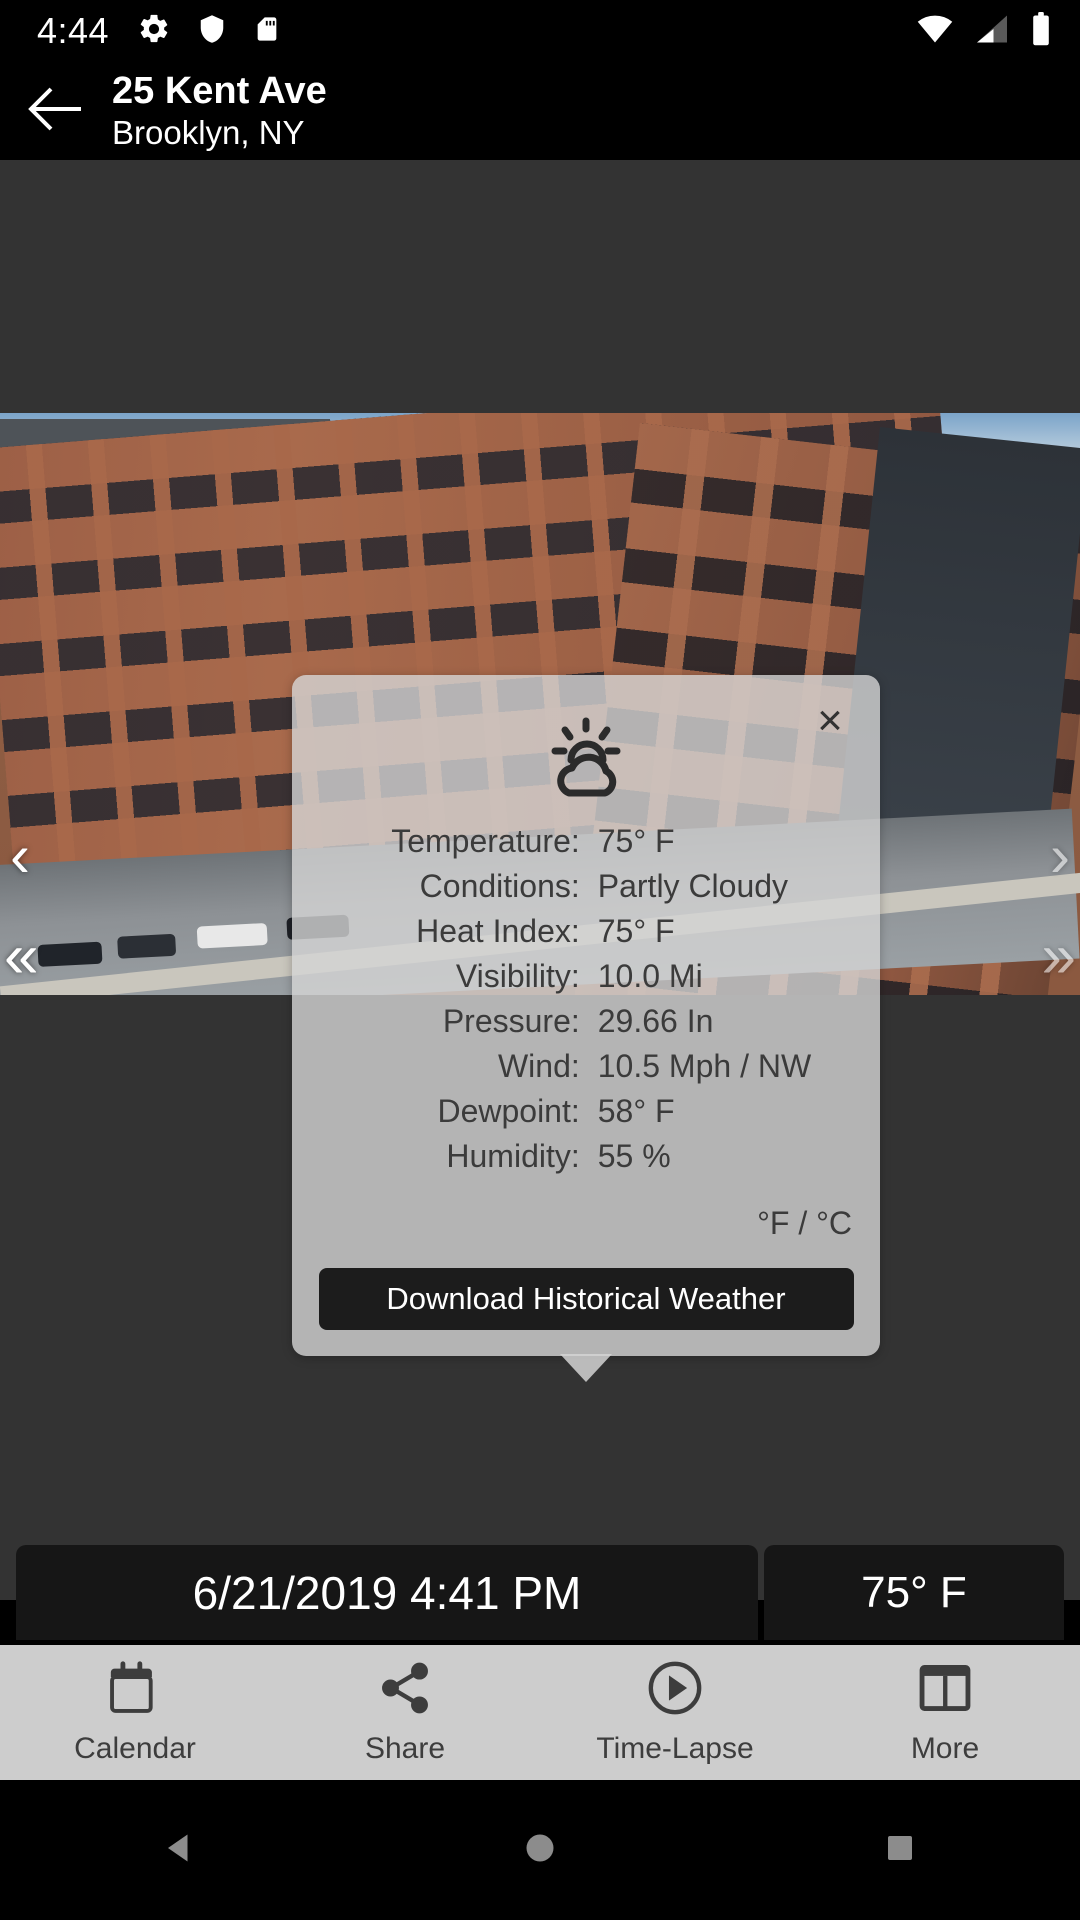 This screenshot has width=1080, height=1920. Describe the element at coordinates (21, 957) in the screenshot. I see `previous-fast-button: «` at that location.